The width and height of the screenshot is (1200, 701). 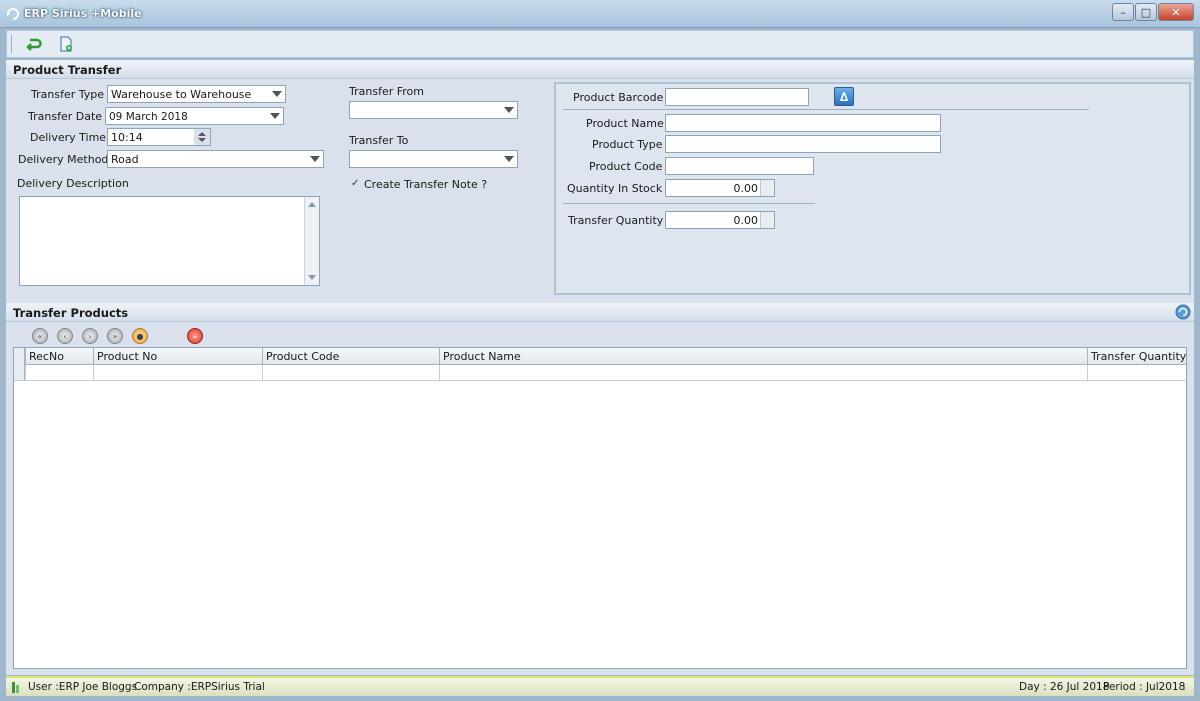 I want to click on first-icon: «, so click(x=40, y=336).